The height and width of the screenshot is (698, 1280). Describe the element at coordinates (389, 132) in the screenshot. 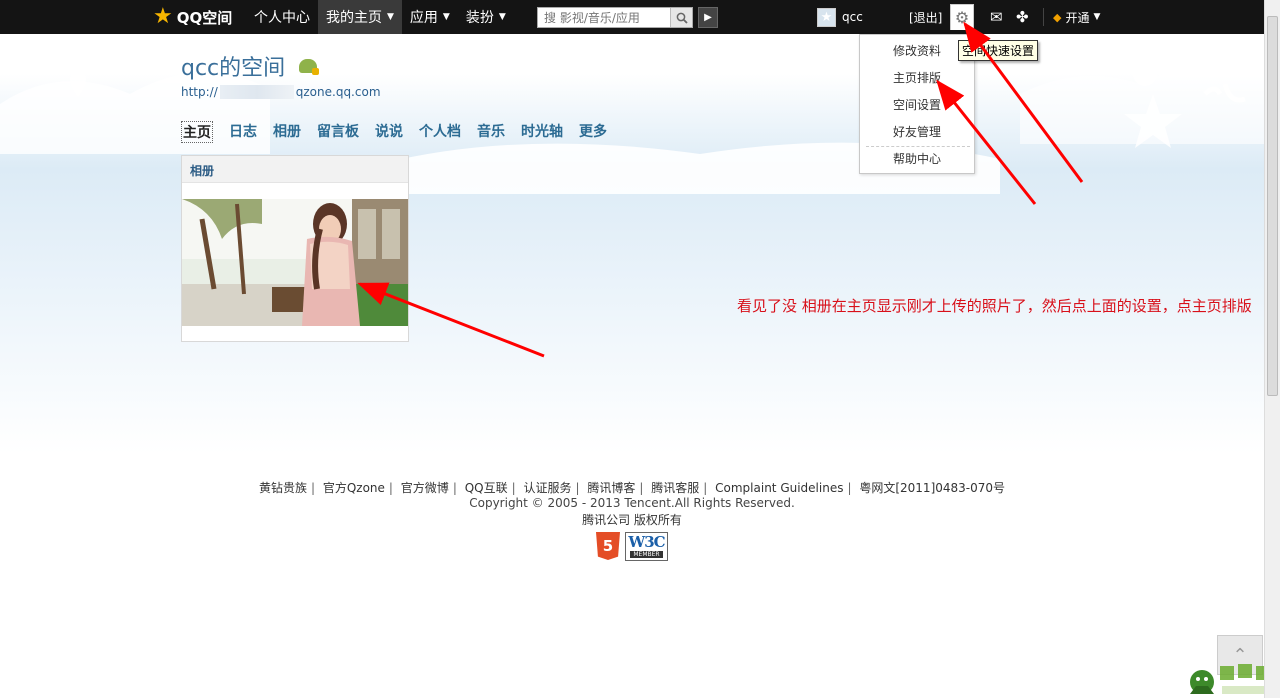

I see `tab-shuoshuo: 说说` at that location.